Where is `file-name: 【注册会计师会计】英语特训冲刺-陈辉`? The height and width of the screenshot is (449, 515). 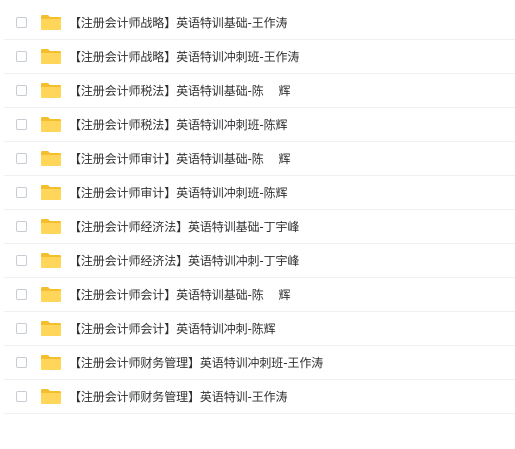 file-name: 【注册会计师会计】英语特训冲刺-陈辉 is located at coordinates (172, 329).